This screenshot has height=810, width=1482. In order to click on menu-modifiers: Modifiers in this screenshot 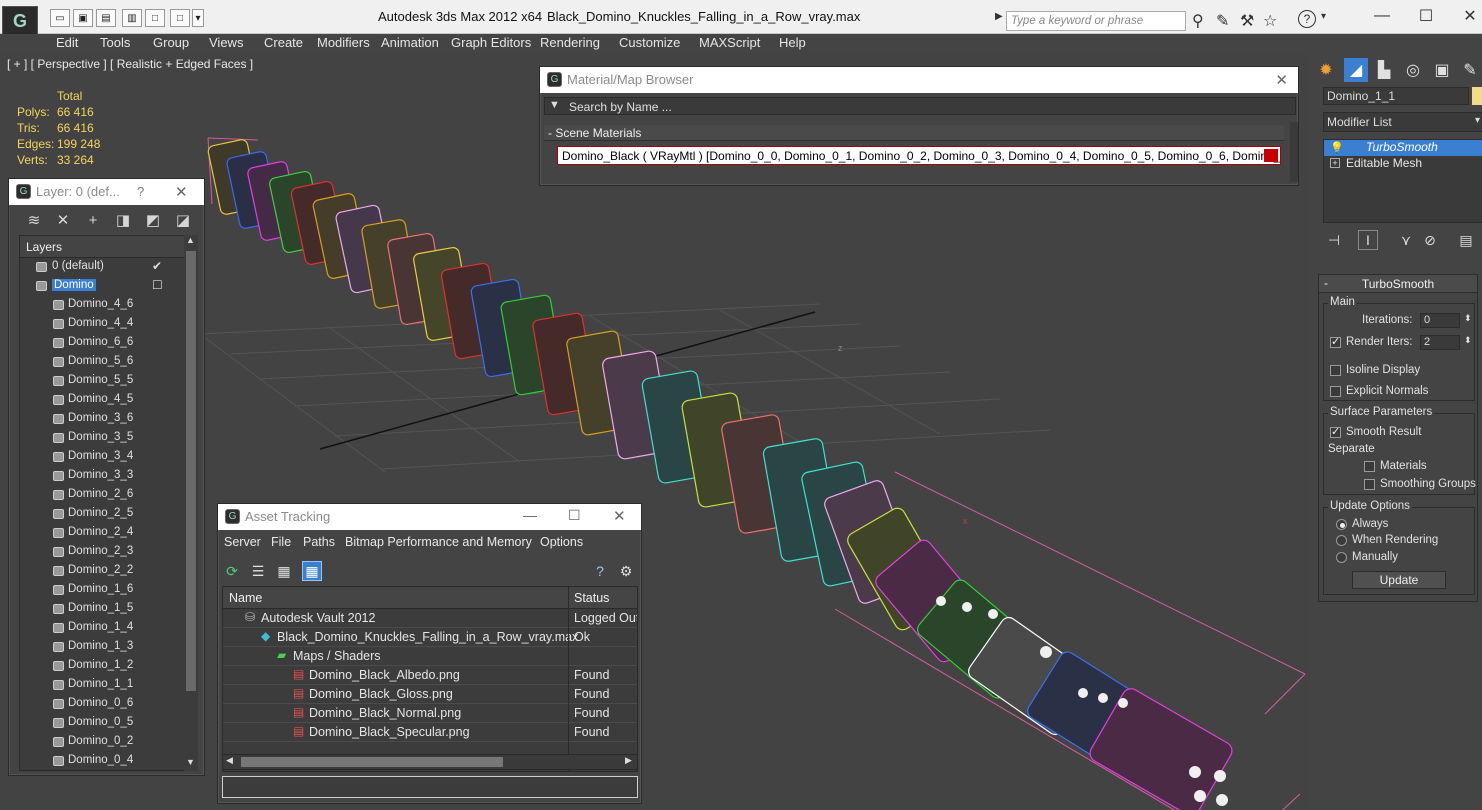, I will do `click(343, 42)`.